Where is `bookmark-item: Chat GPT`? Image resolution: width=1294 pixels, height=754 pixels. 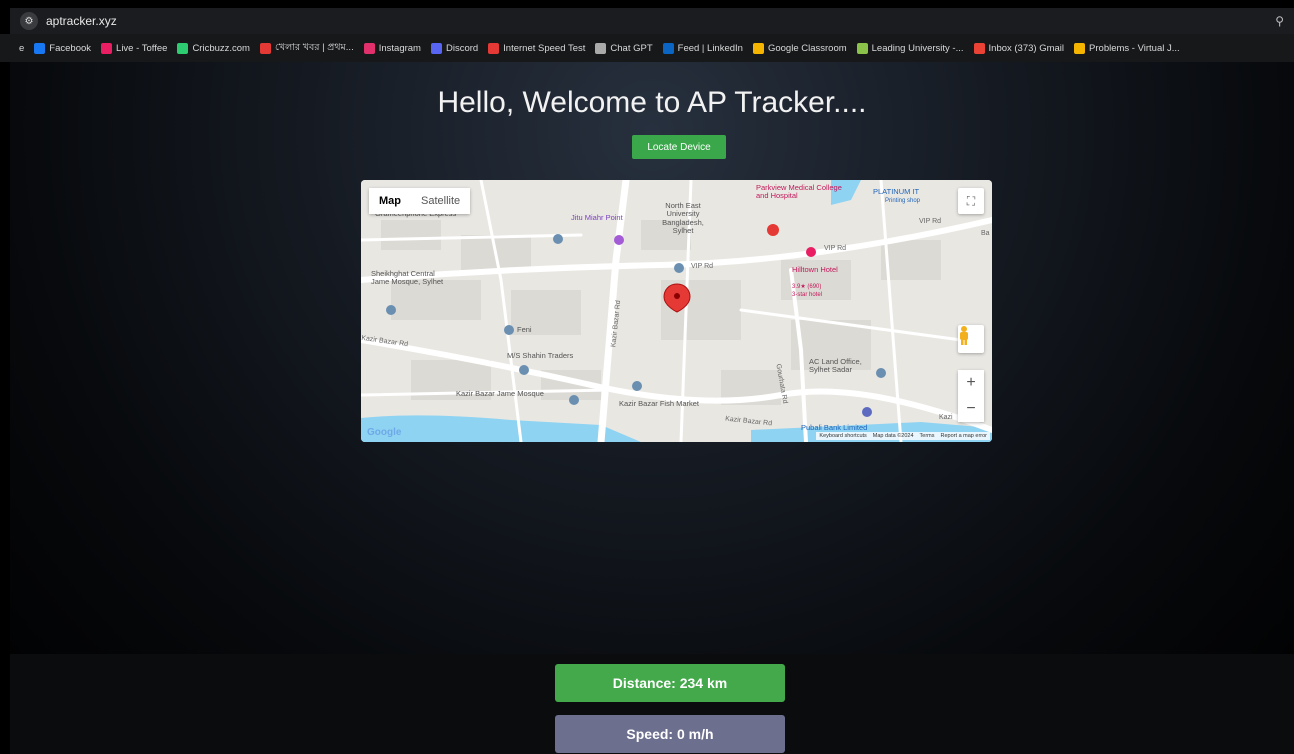 bookmark-item: Chat GPT is located at coordinates (624, 48).